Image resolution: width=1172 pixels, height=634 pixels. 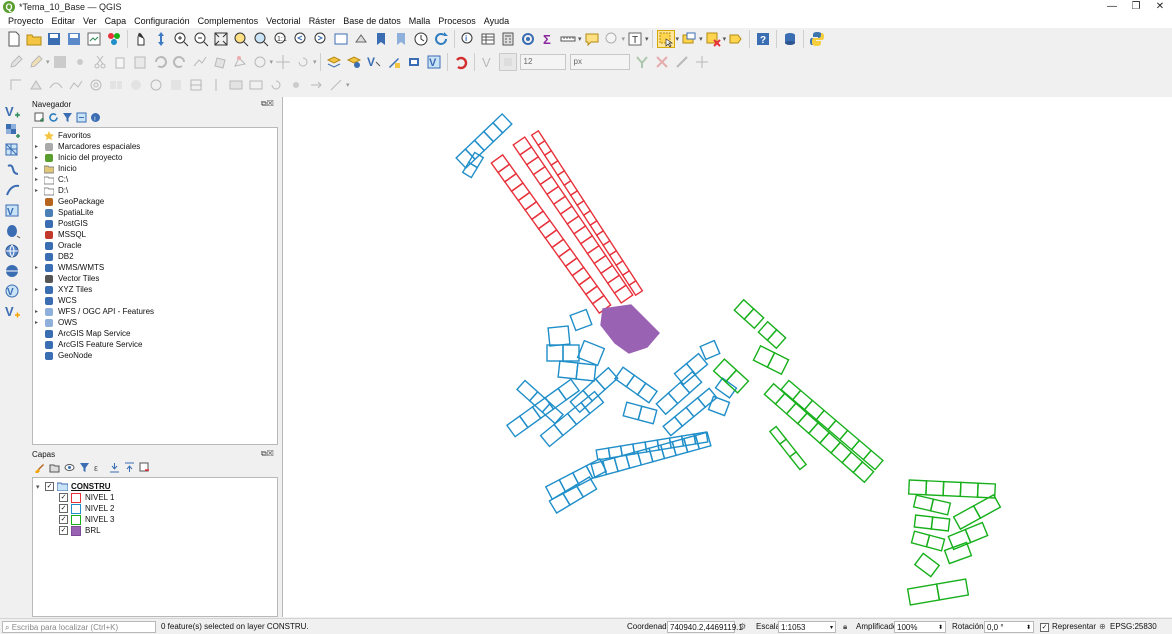 What do you see at coordinates (13, 311) in the screenshot?
I see `new-layer-icon: V` at bounding box center [13, 311].